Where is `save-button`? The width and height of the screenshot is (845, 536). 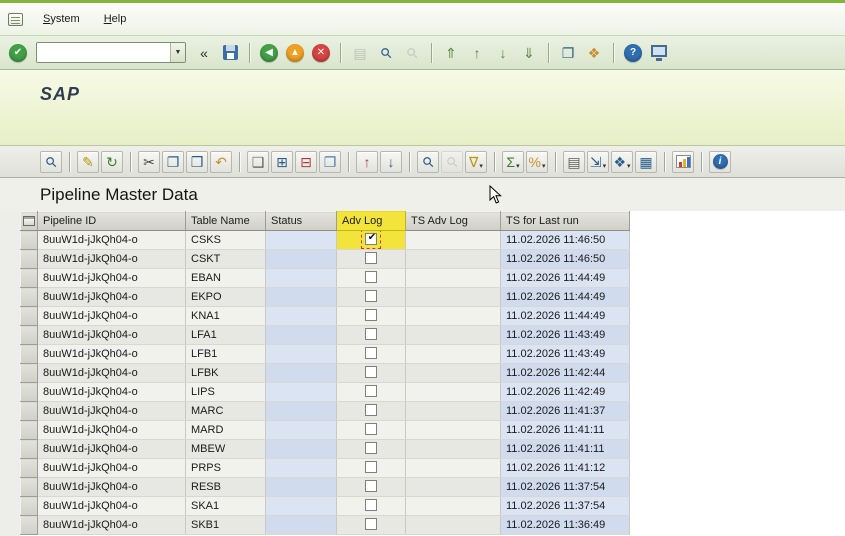
save-button is located at coordinates (230, 53).